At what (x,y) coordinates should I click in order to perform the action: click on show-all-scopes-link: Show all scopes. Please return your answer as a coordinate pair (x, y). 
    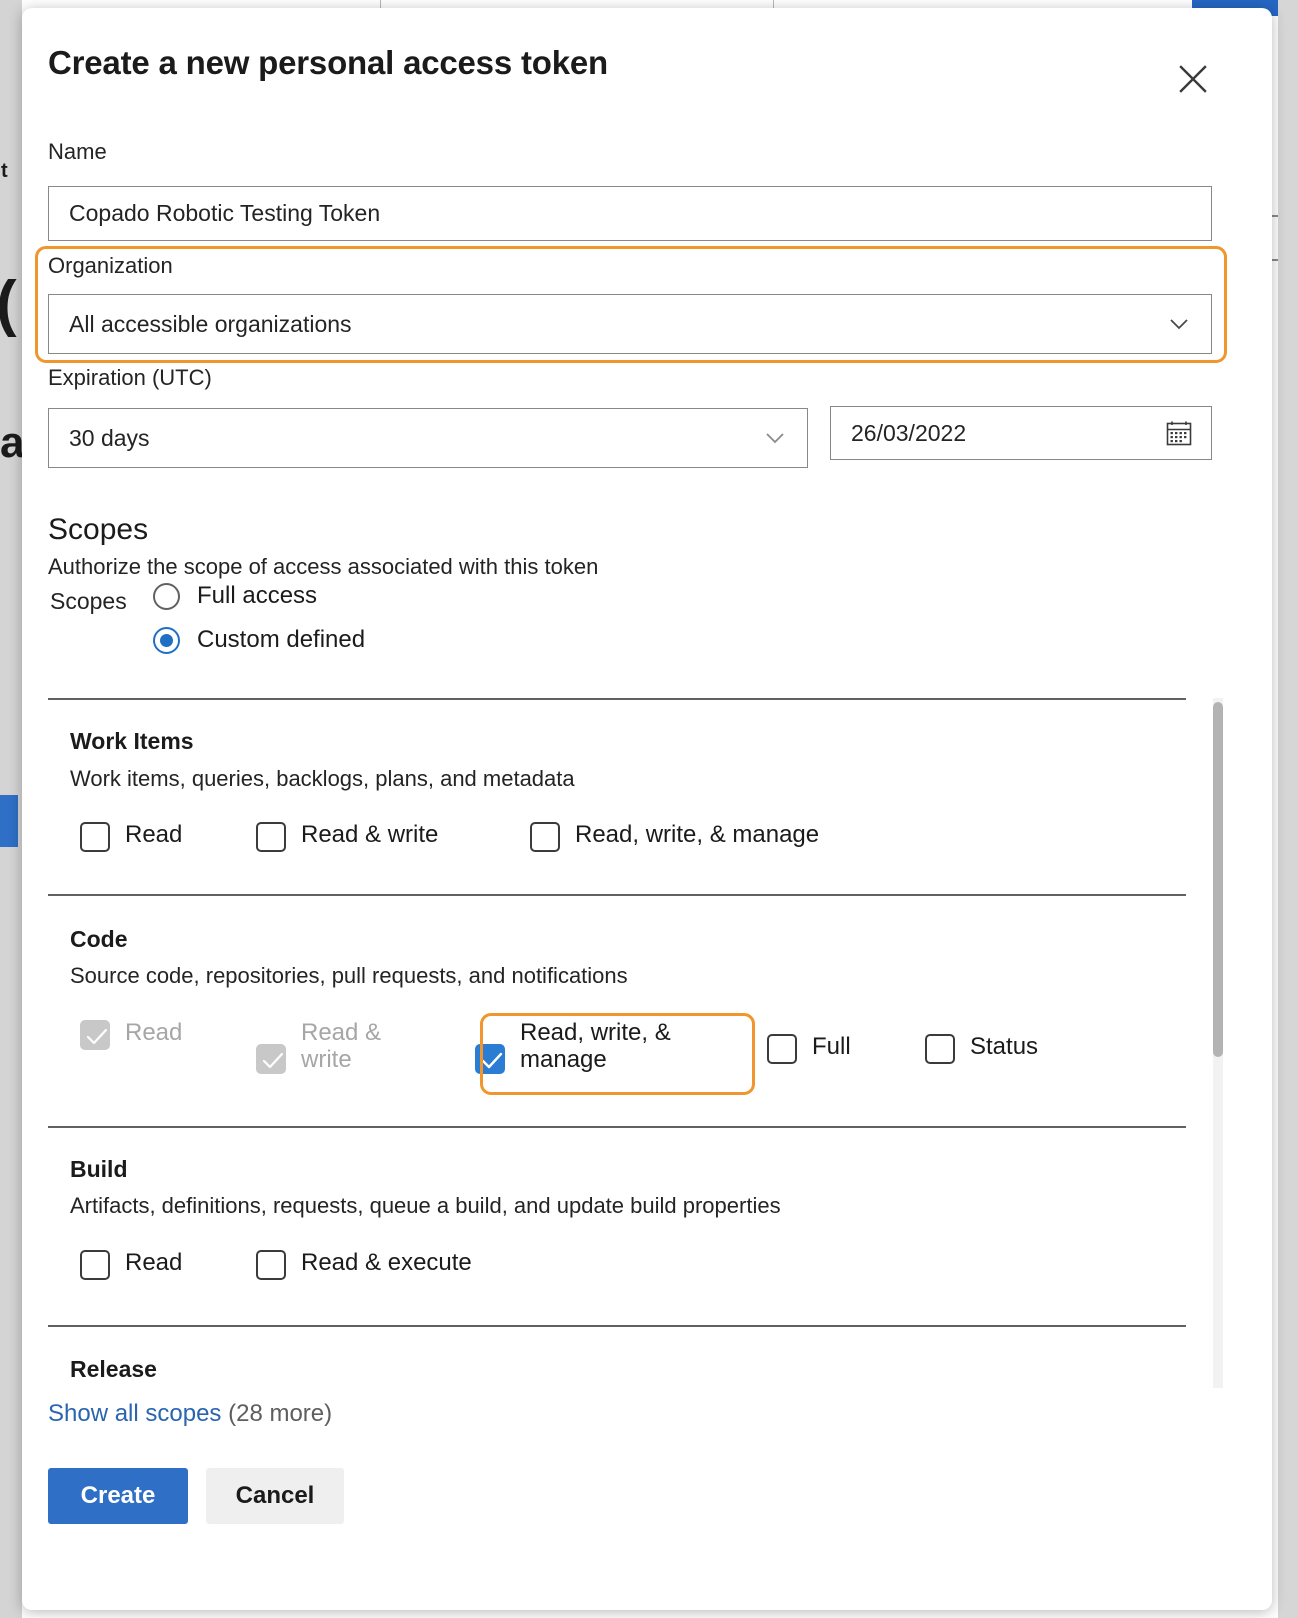
    Looking at the image, I should click on (134, 1413).